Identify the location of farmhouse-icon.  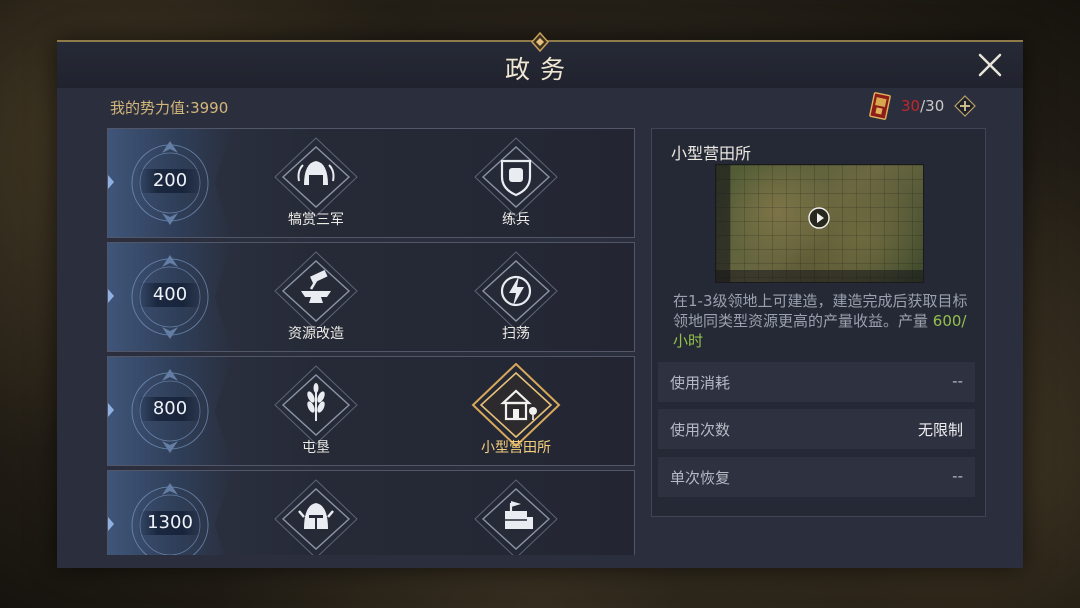
(516, 405).